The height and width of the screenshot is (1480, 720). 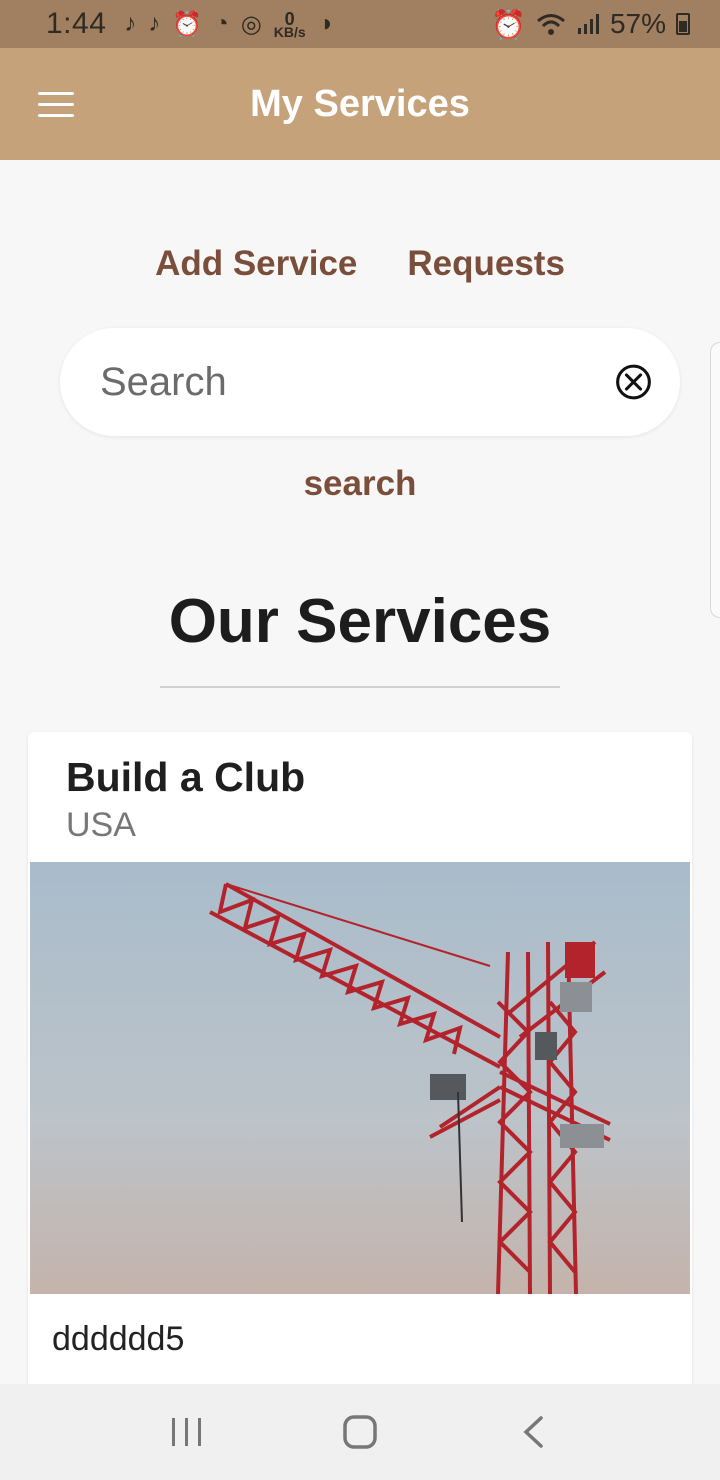 What do you see at coordinates (101, 825) in the screenshot?
I see `service-location: USA` at bounding box center [101, 825].